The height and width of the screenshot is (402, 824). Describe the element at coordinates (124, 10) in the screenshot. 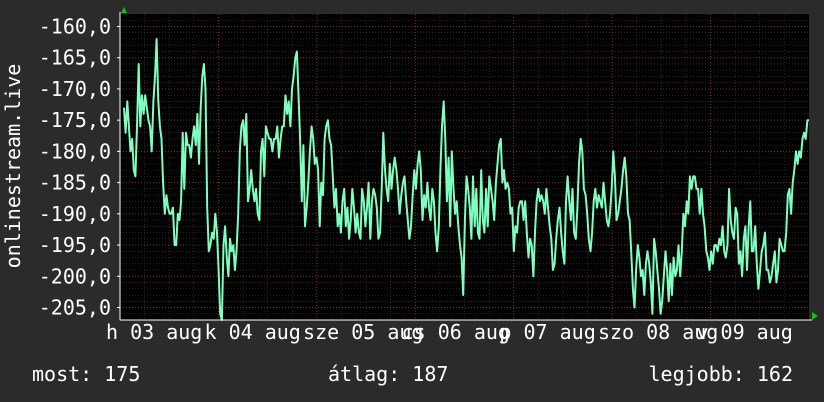

I see `y-axis-arrow-icon` at that location.